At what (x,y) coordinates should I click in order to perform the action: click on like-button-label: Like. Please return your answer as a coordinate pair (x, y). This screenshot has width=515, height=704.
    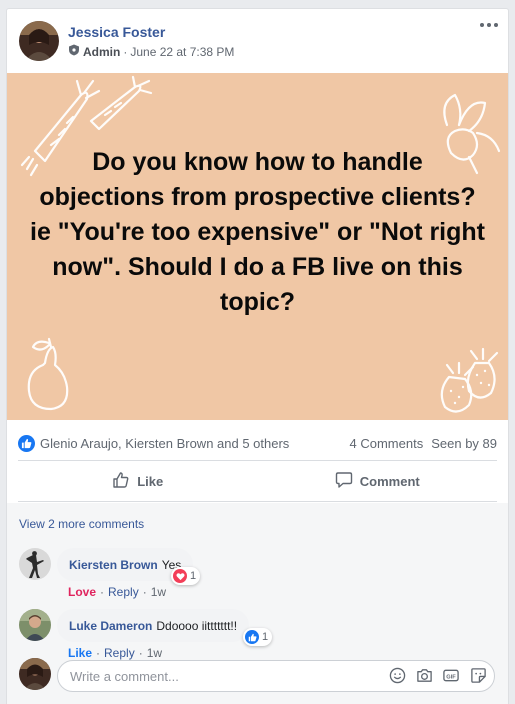
    Looking at the image, I should click on (150, 481).